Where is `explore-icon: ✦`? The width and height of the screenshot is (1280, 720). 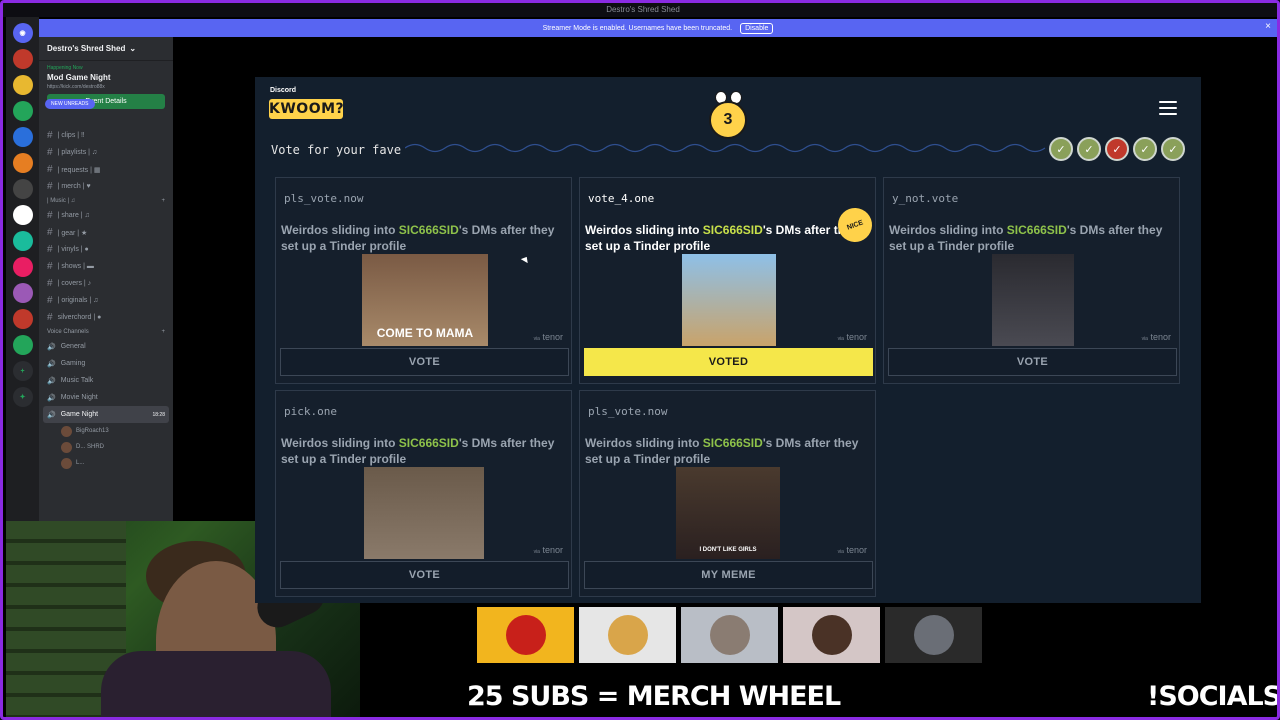 explore-icon: ✦ is located at coordinates (22, 397).